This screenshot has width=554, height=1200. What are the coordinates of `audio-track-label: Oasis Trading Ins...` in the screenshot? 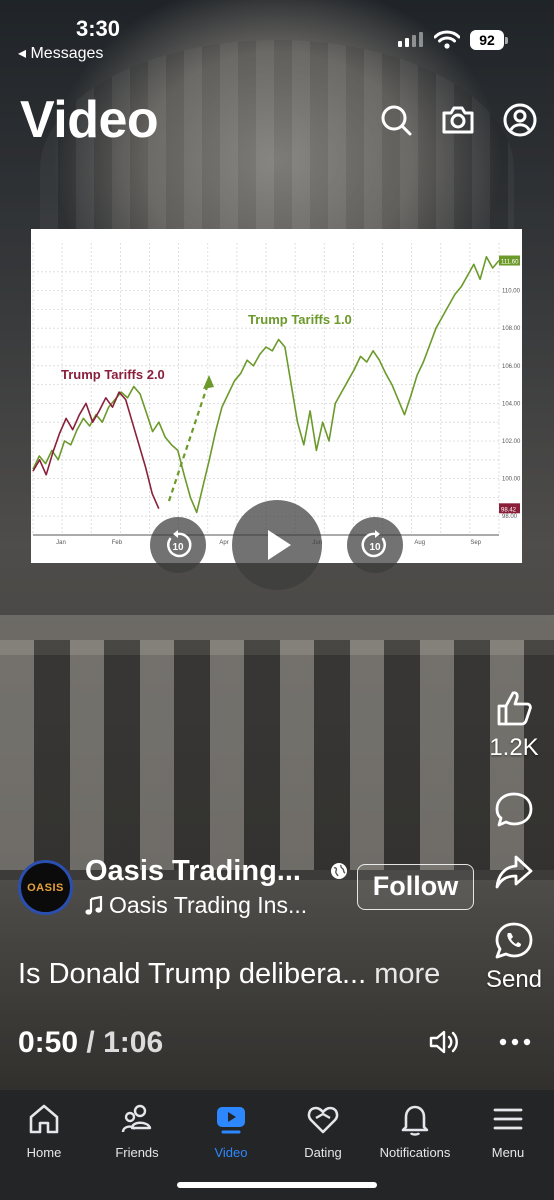 It's located at (208, 905).